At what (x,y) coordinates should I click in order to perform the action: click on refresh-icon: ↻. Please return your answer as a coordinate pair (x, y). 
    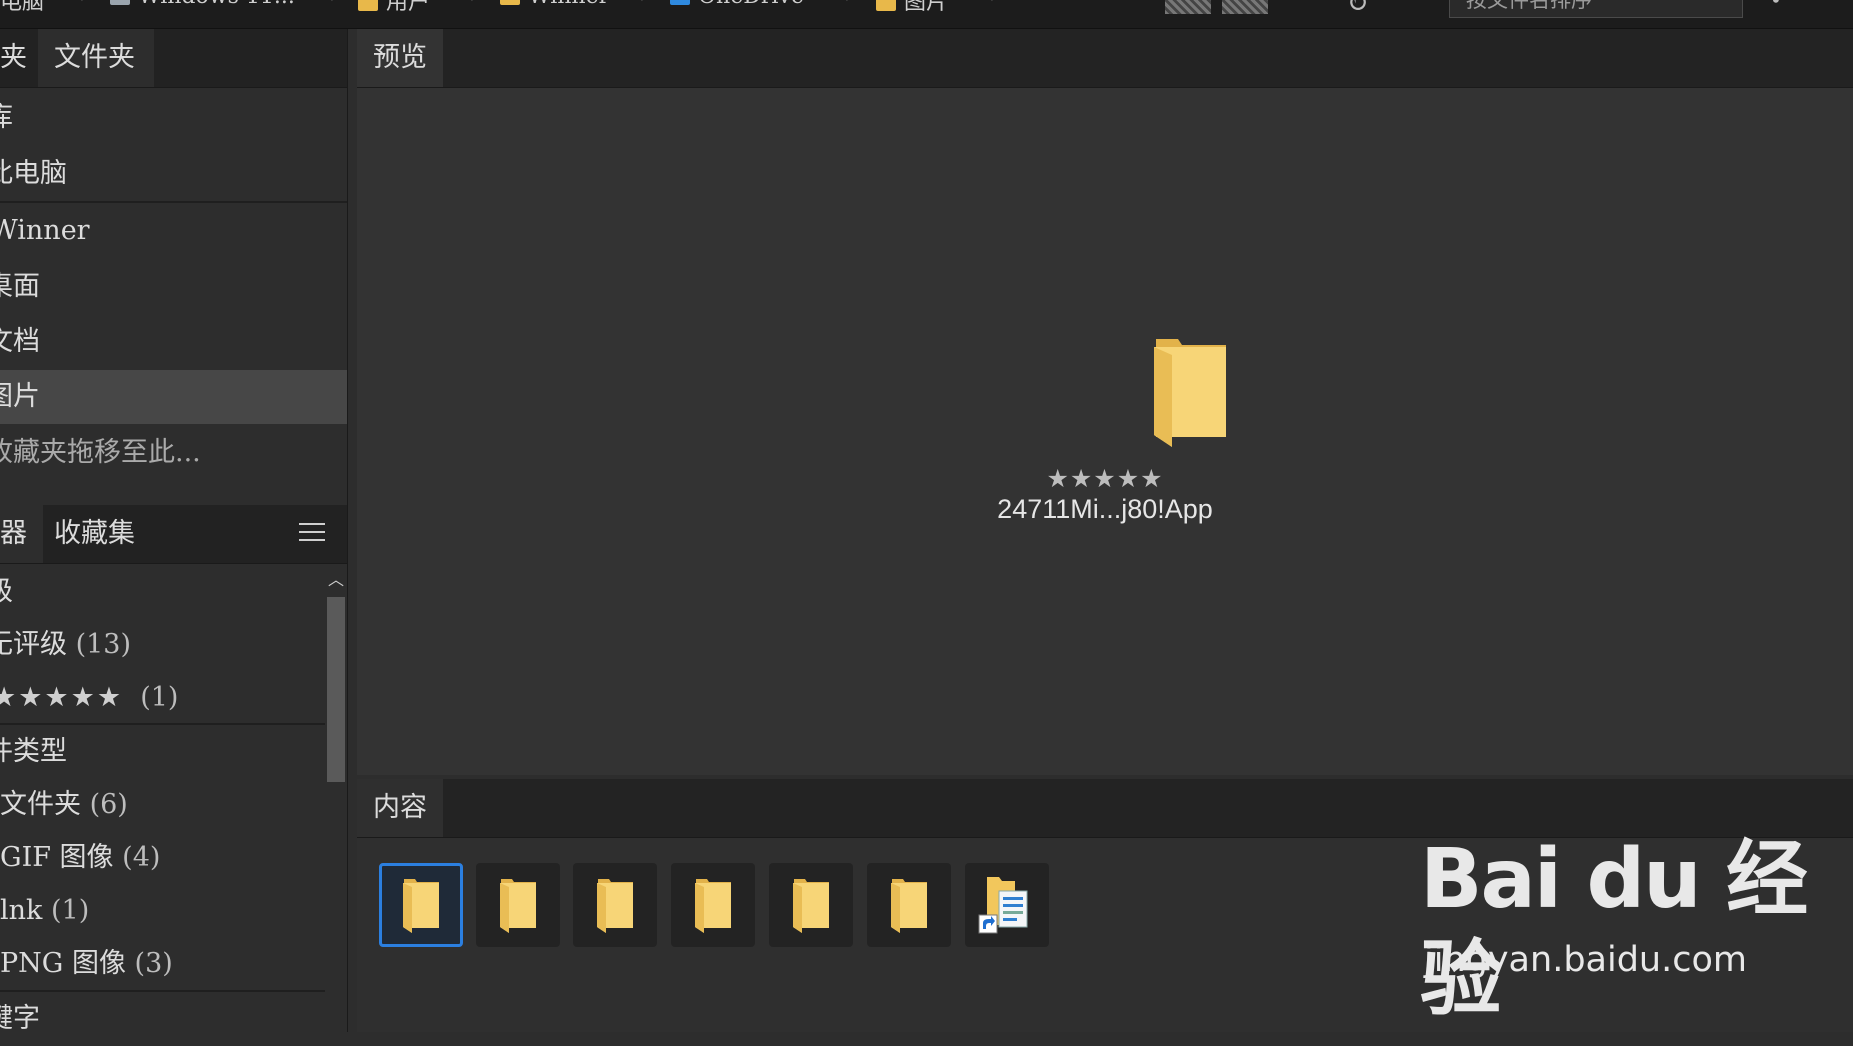
    Looking at the image, I should click on (1356, 9).